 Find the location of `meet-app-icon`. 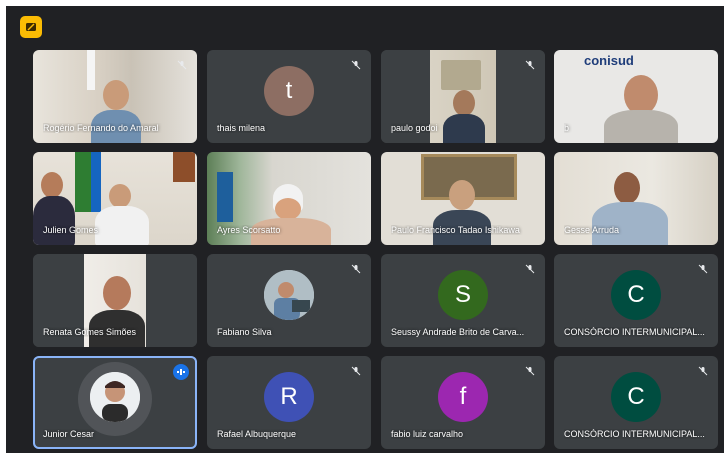

meet-app-icon is located at coordinates (31, 27).